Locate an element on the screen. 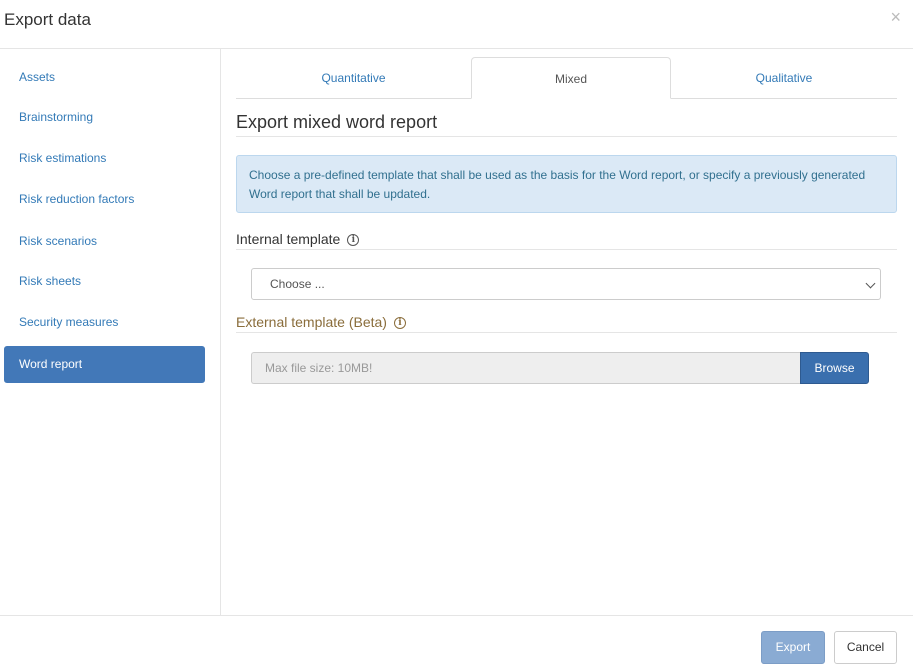 The height and width of the screenshot is (669, 913). modal-footer: Export Cancel is located at coordinates (456, 642).